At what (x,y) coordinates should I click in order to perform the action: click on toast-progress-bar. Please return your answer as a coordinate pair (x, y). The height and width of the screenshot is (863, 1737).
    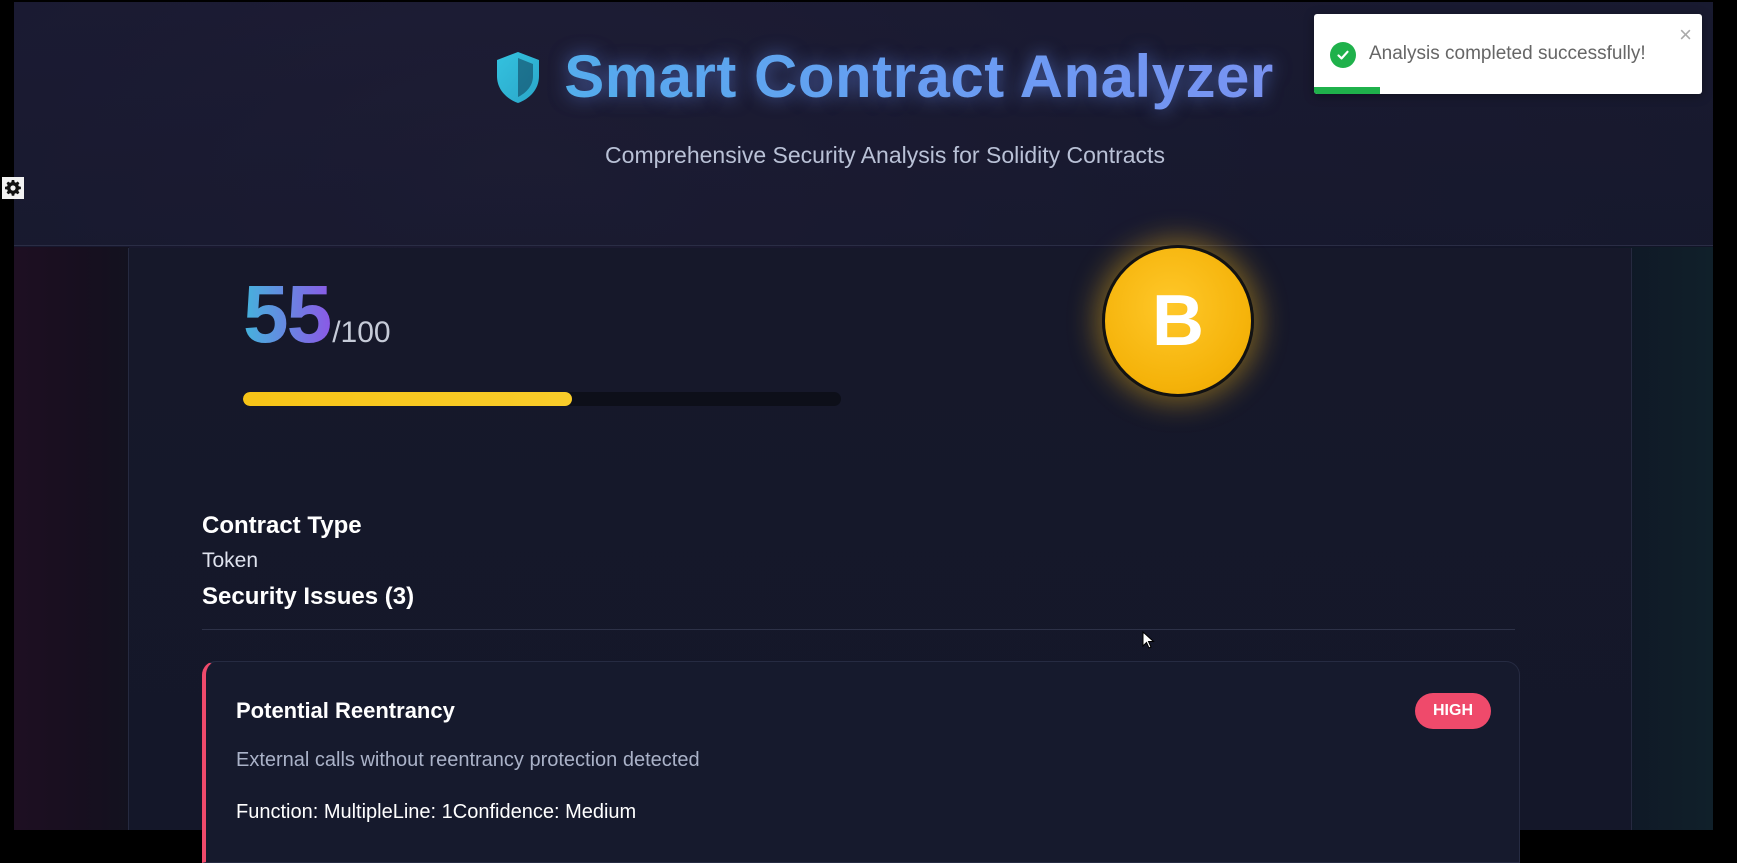
    Looking at the image, I should click on (1347, 90).